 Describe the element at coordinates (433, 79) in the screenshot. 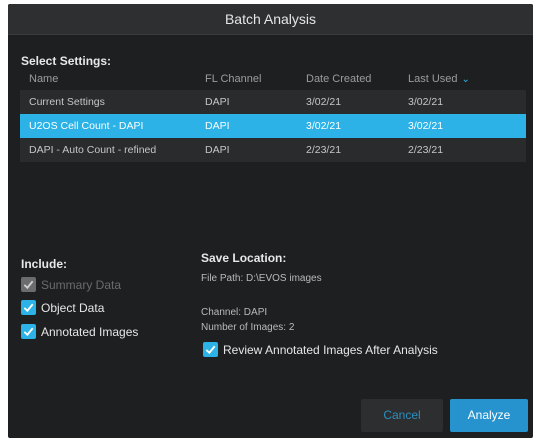

I see `column-header-last-used-label: Last Used` at that location.